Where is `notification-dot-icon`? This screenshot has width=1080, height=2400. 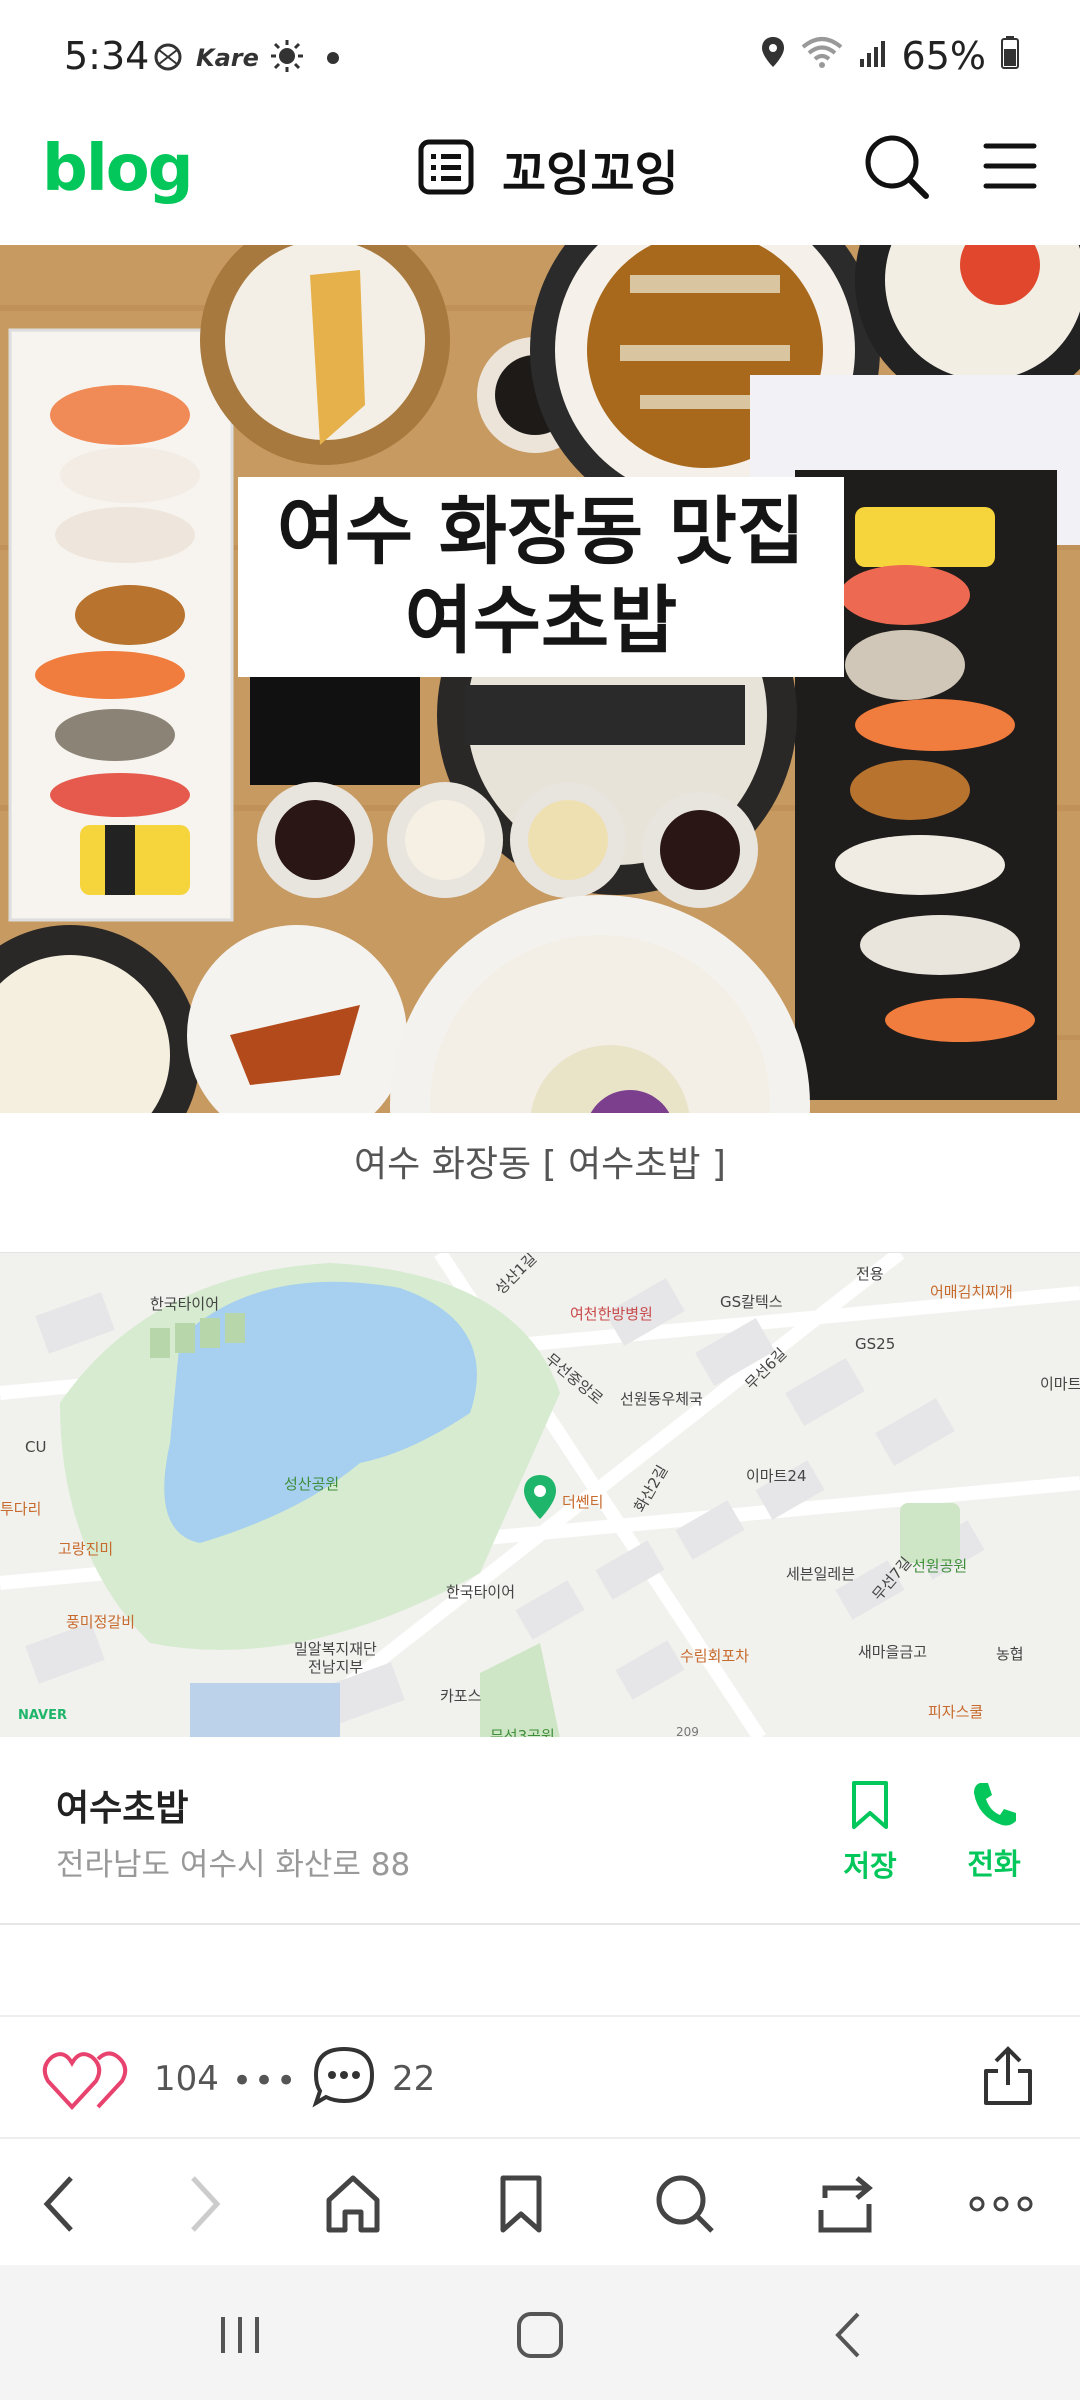 notification-dot-icon is located at coordinates (332, 58).